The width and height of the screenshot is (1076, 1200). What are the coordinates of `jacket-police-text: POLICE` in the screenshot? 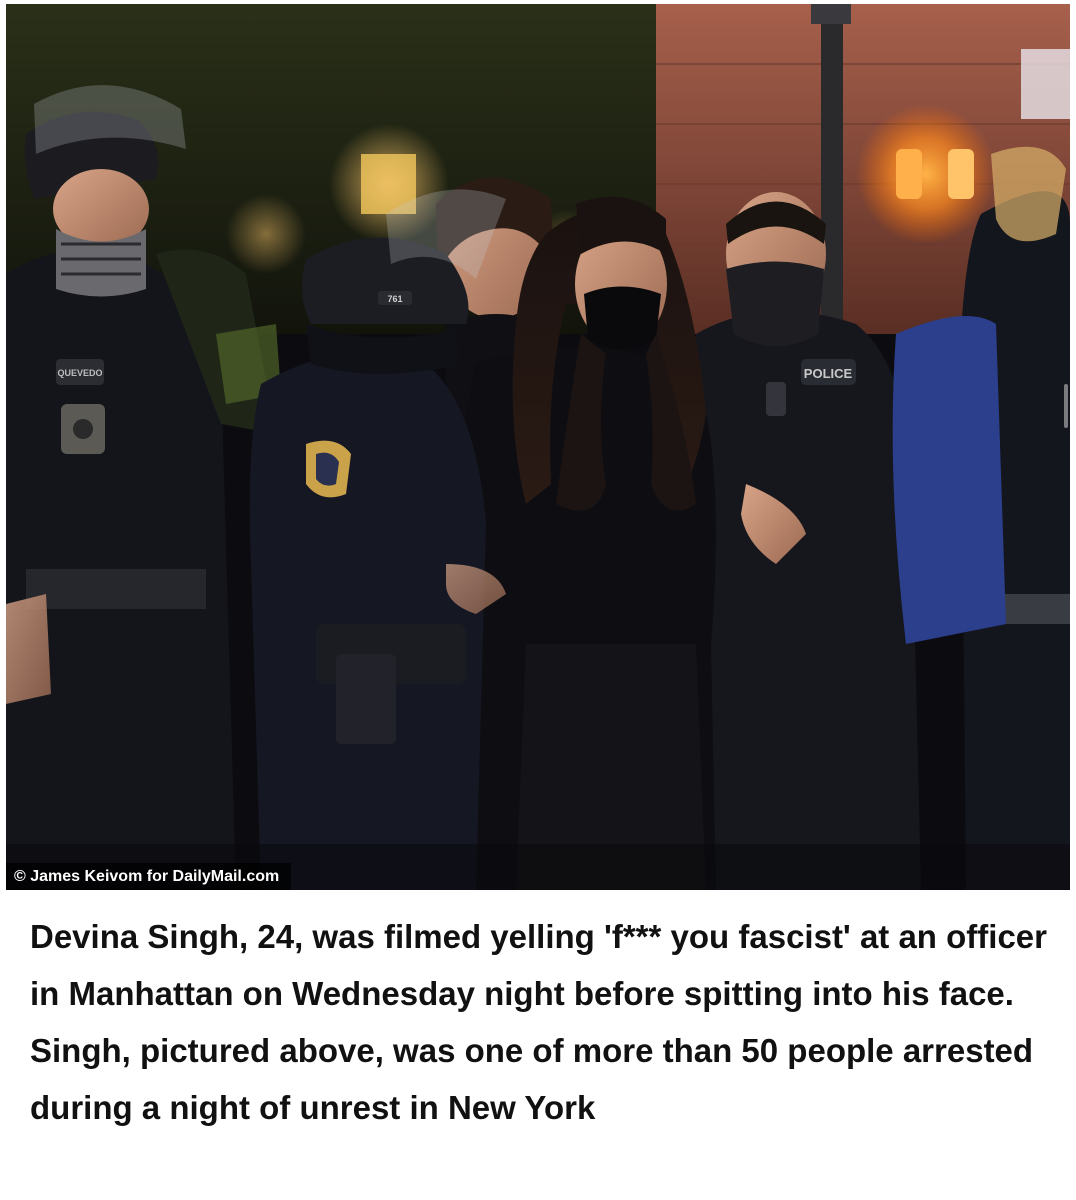 It's located at (828, 373).